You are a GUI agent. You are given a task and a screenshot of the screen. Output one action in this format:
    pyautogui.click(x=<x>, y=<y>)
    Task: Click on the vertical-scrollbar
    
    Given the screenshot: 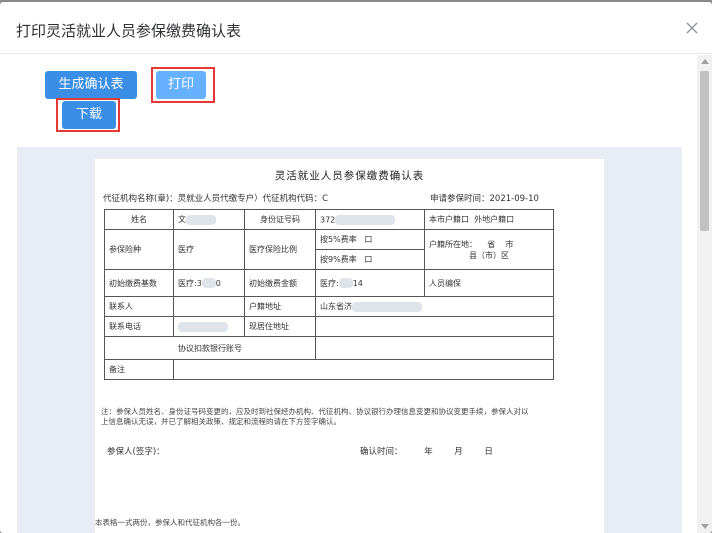 What is the action you would take?
    pyautogui.click(x=704, y=294)
    